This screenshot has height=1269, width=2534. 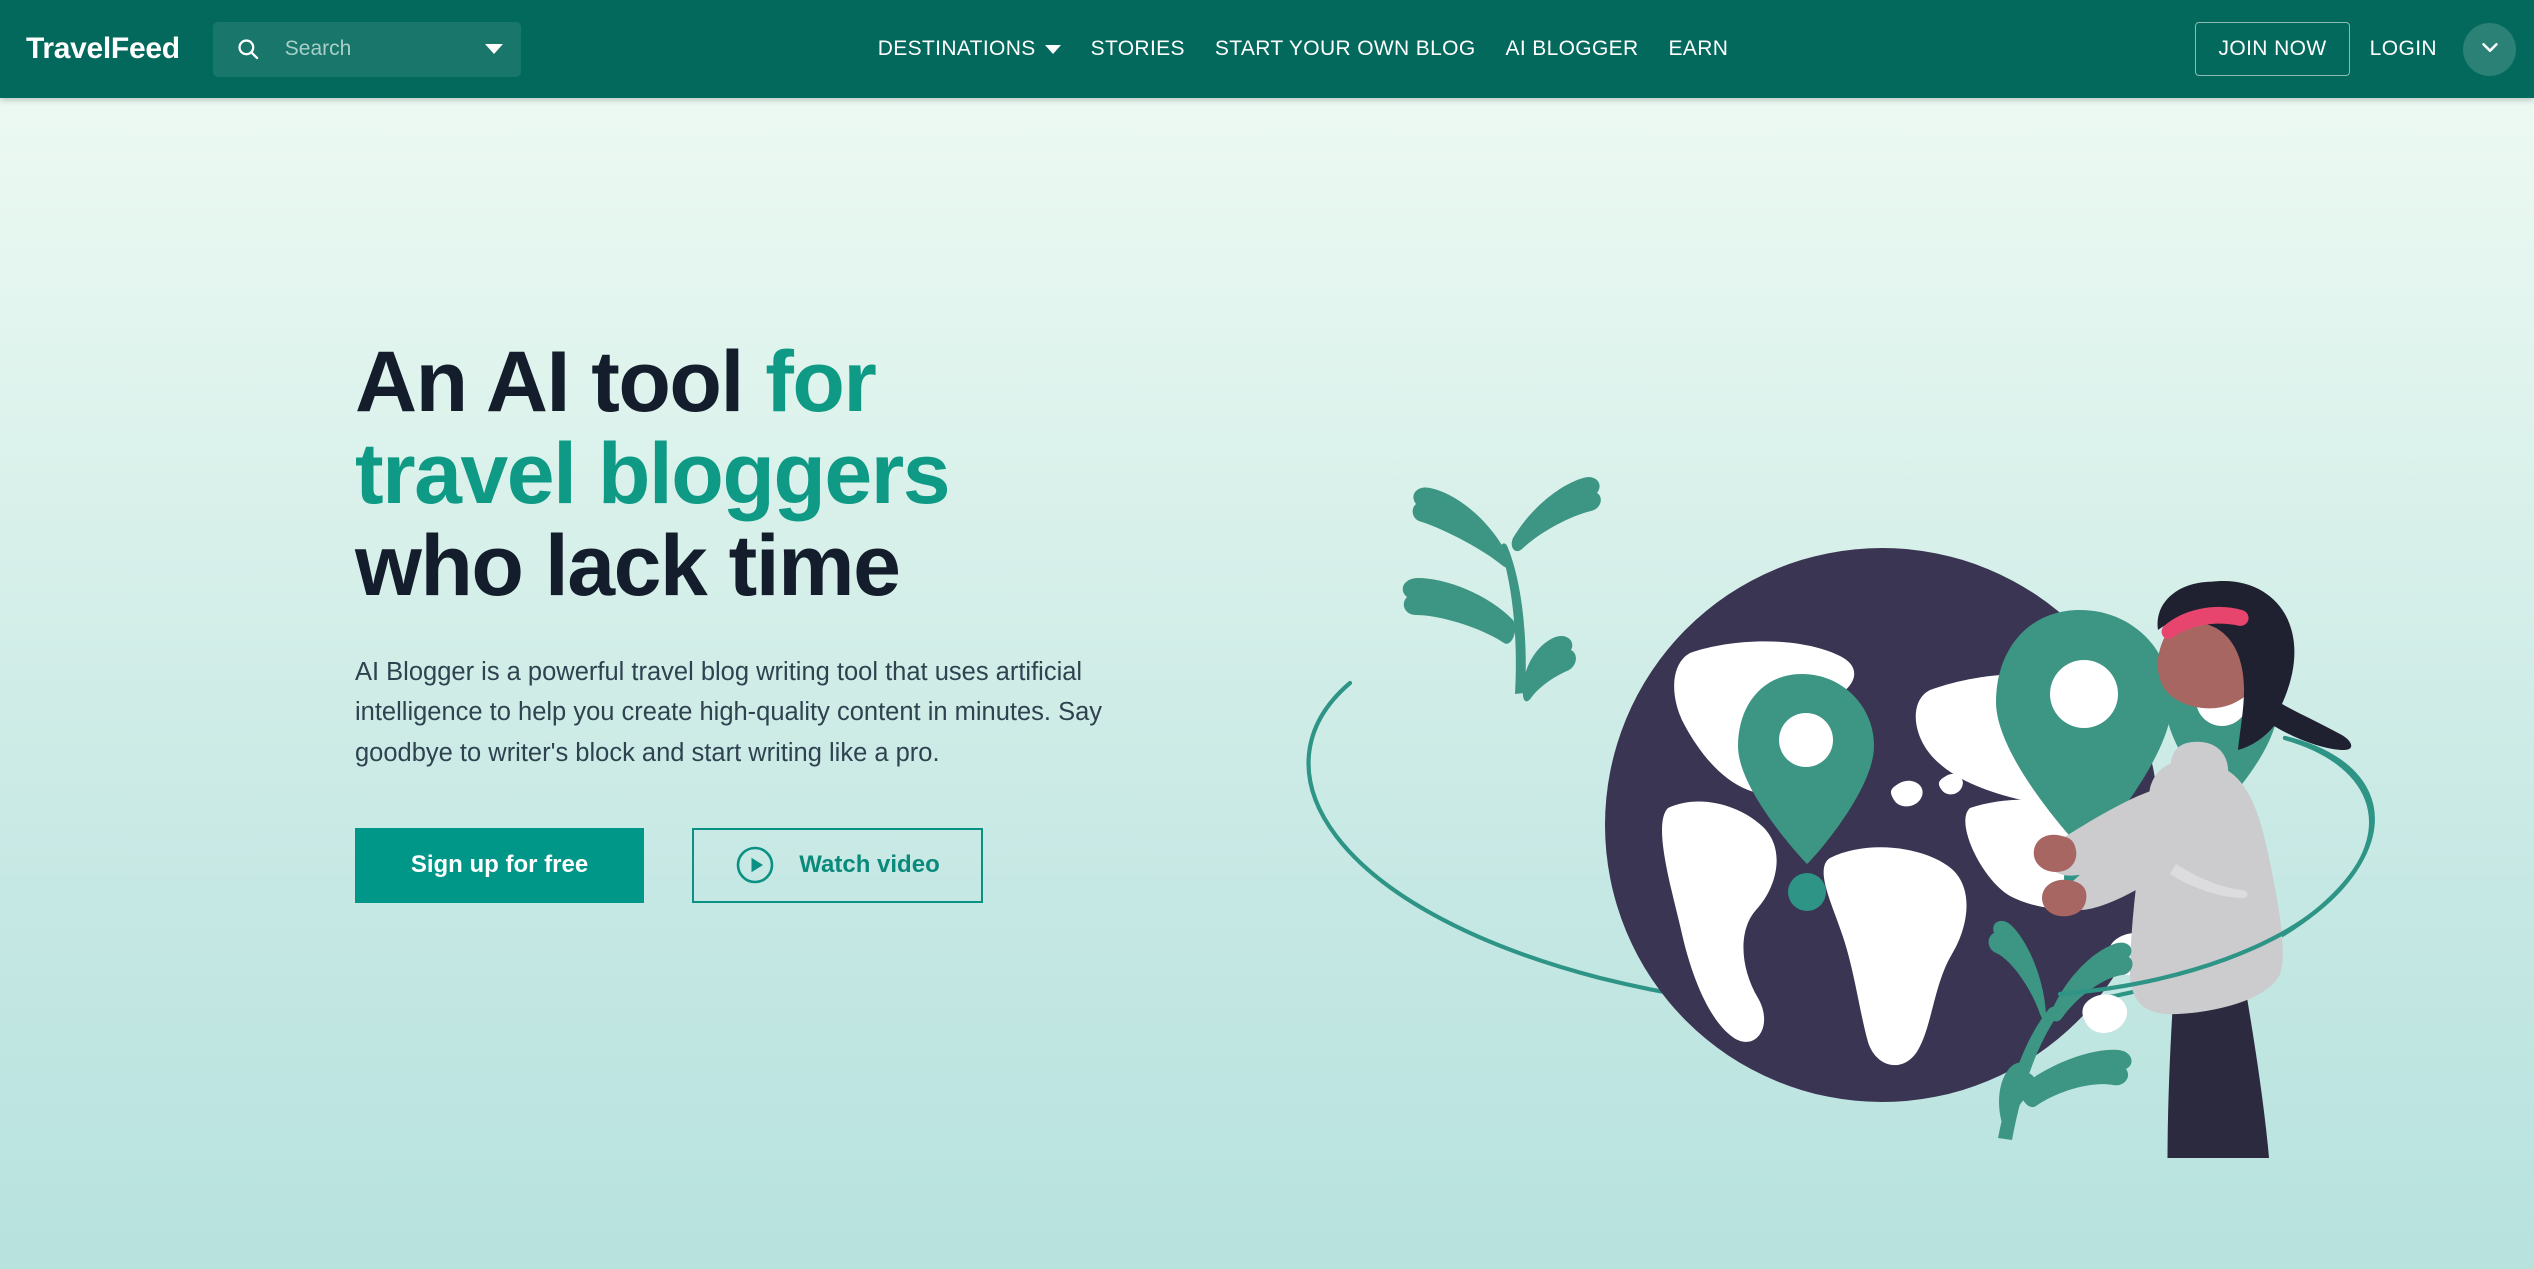 I want to click on account-menu-button, so click(x=2489, y=49).